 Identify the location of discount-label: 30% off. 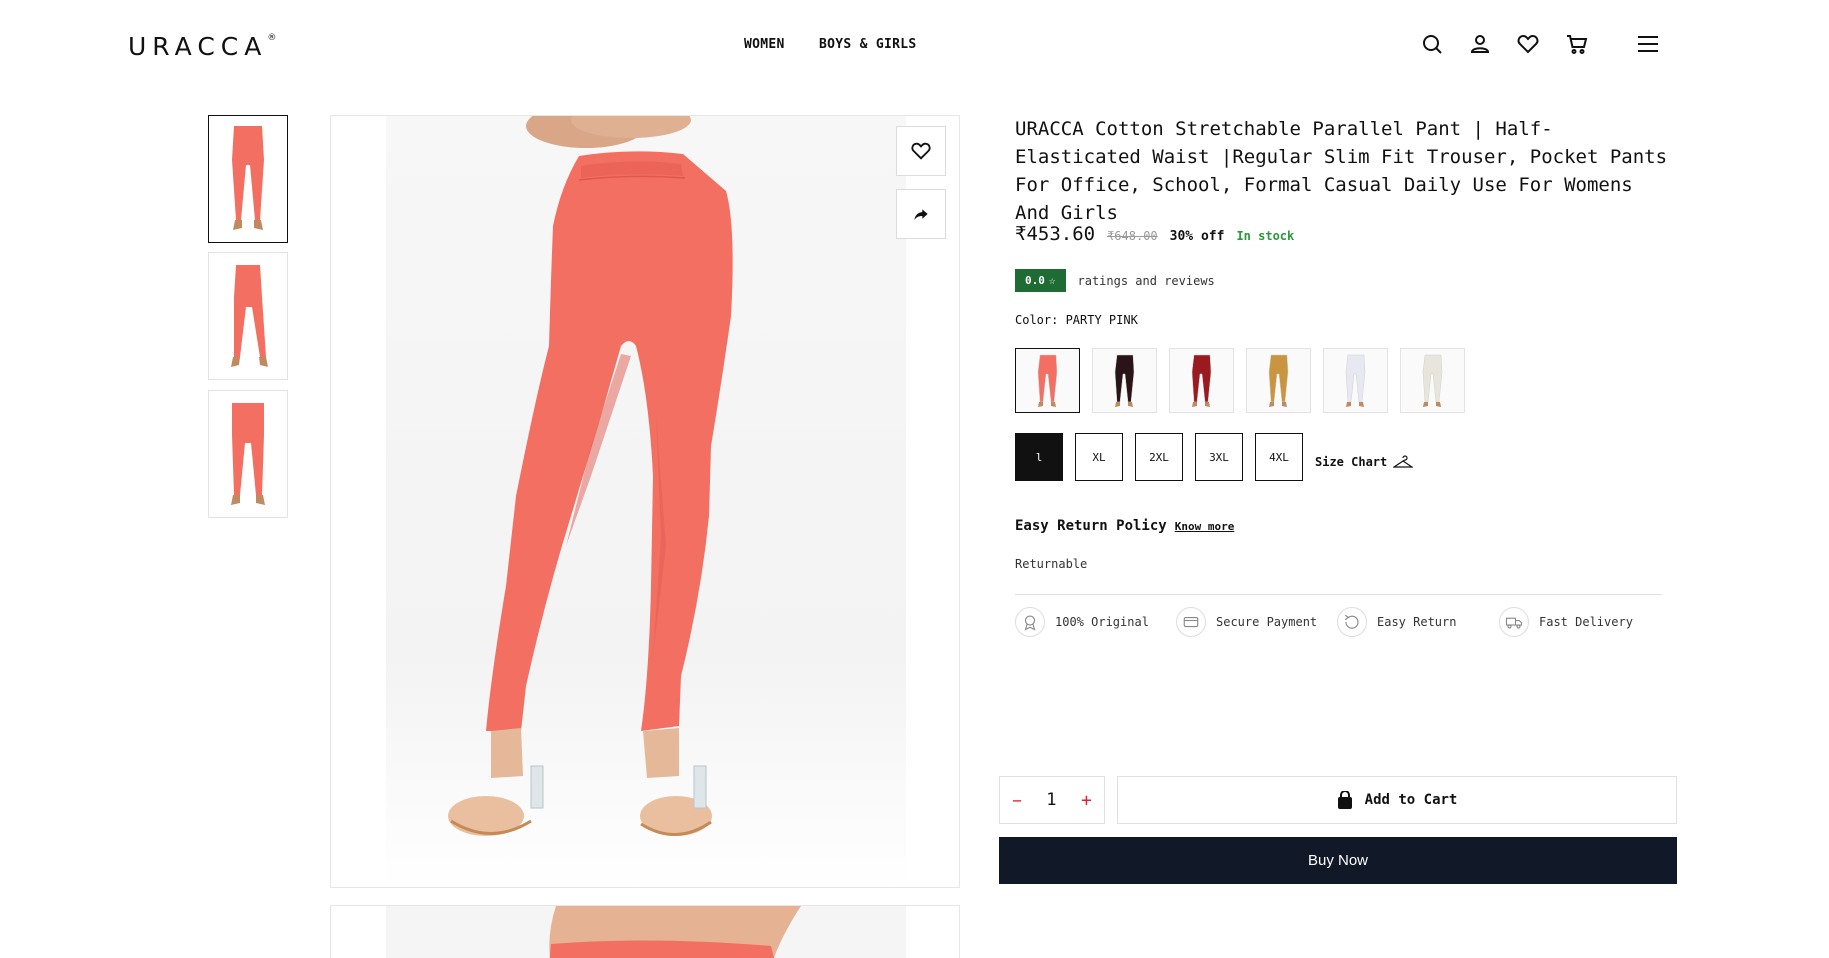
(1197, 236).